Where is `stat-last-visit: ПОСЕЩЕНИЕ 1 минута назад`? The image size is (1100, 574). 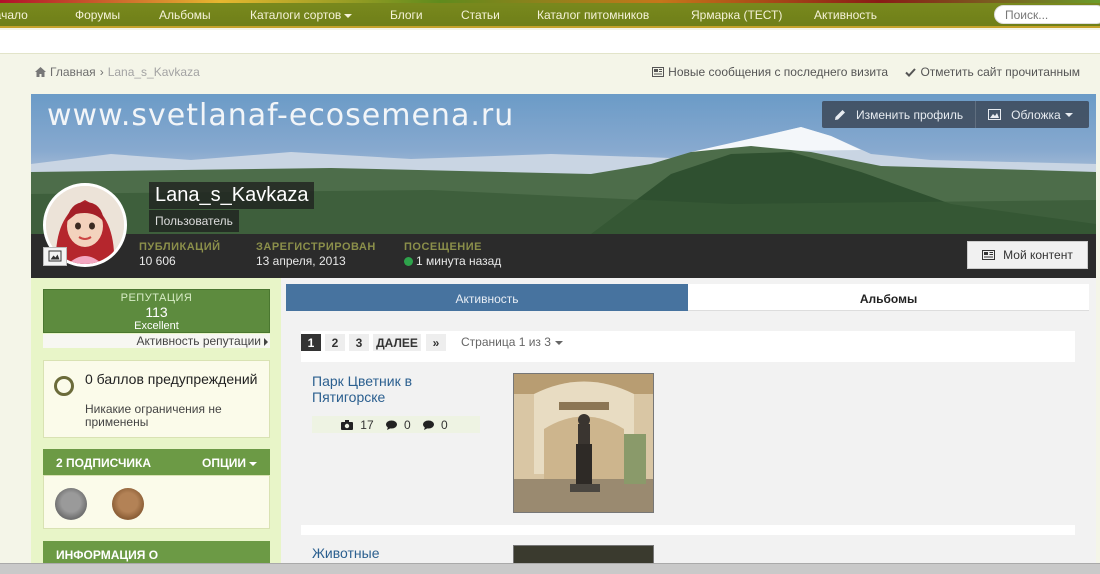 stat-last-visit: ПОСЕЩЕНИЕ 1 минута назад is located at coordinates (452, 254).